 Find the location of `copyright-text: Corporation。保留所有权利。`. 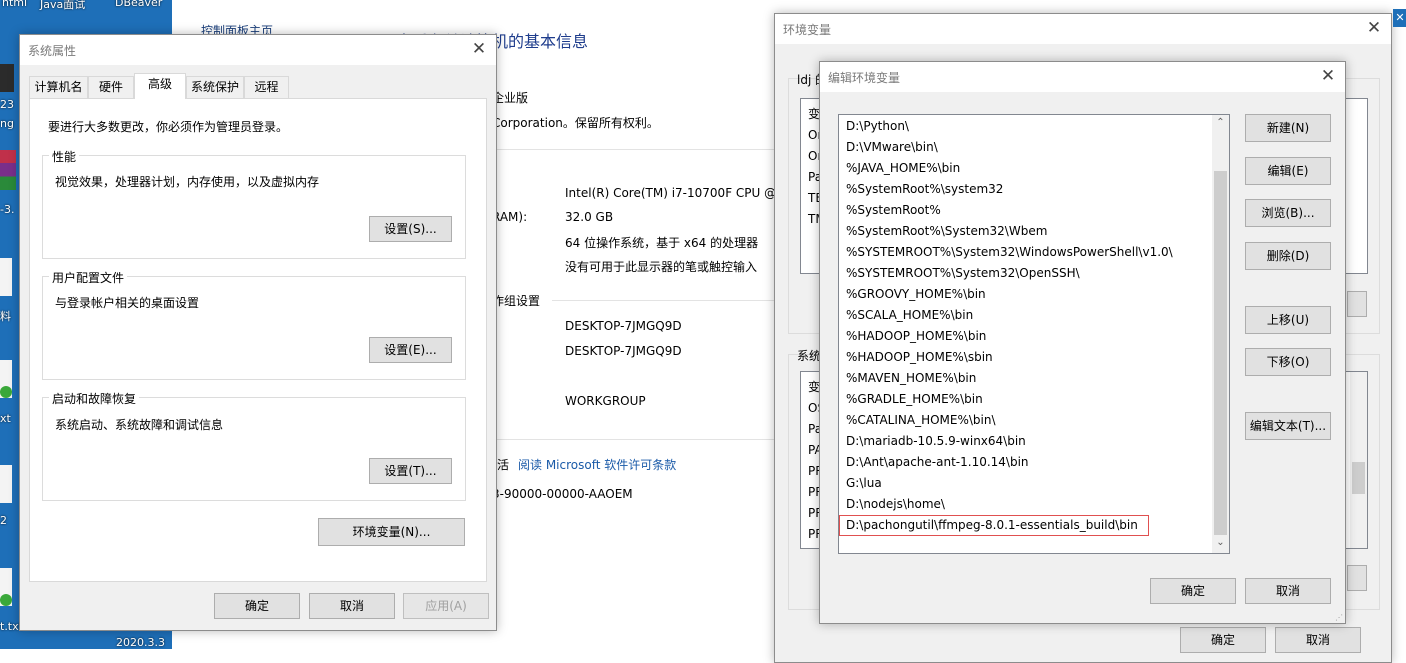

copyright-text: Corporation。保留所有权利。 is located at coordinates (575, 123).